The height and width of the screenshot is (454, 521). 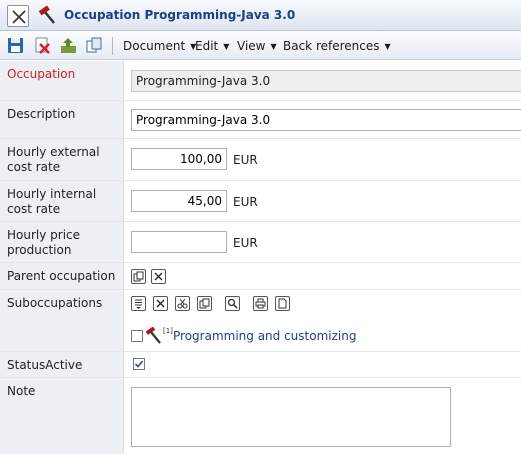 What do you see at coordinates (62, 159) in the screenshot?
I see `hourly-external-label: Hourly external cost rate` at bounding box center [62, 159].